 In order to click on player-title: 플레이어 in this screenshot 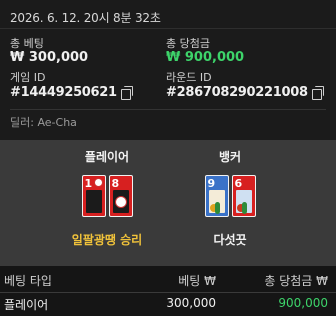, I will do `click(107, 157)`.